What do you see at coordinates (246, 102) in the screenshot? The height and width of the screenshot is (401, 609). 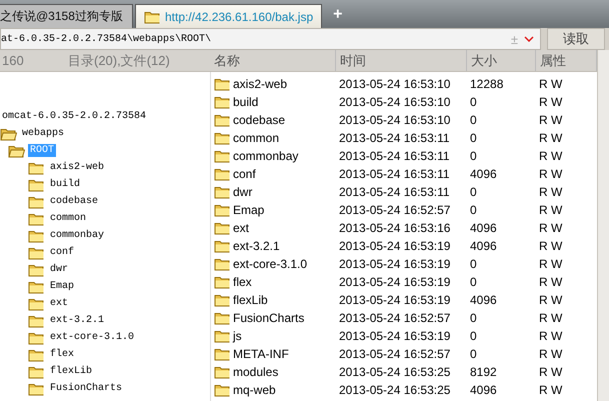 I see `table-cell-text: build` at bounding box center [246, 102].